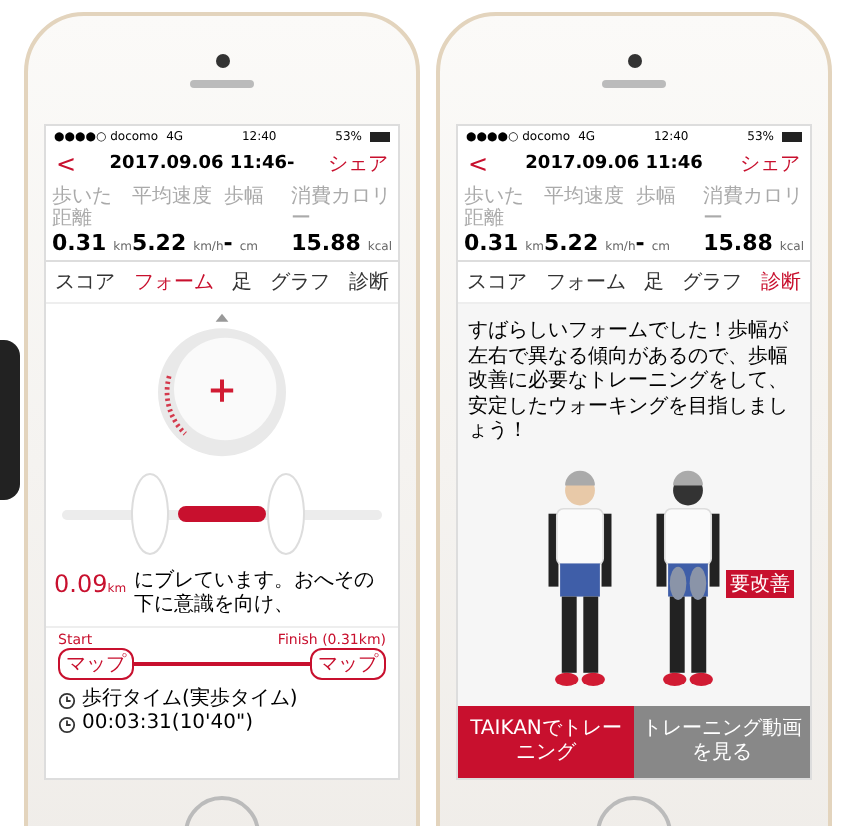 The width and height of the screenshot is (846, 826). What do you see at coordinates (190, 700) in the screenshot?
I see `walk-time-label: 歩行タイム(実歩タイム)` at bounding box center [190, 700].